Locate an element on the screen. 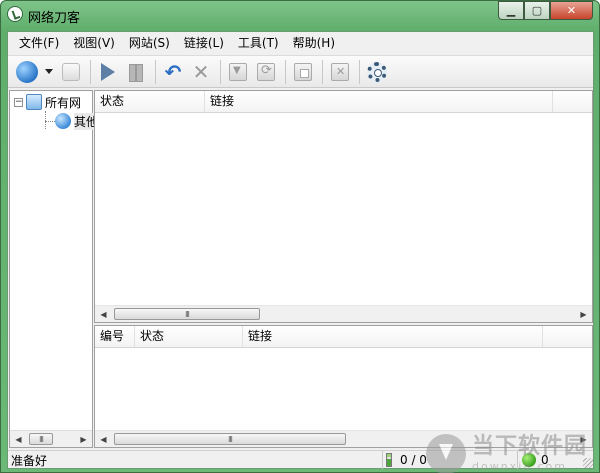 The image size is (600, 473). link-list-horizontal-scrollbar: ◀ lll ▶ is located at coordinates (343, 438).